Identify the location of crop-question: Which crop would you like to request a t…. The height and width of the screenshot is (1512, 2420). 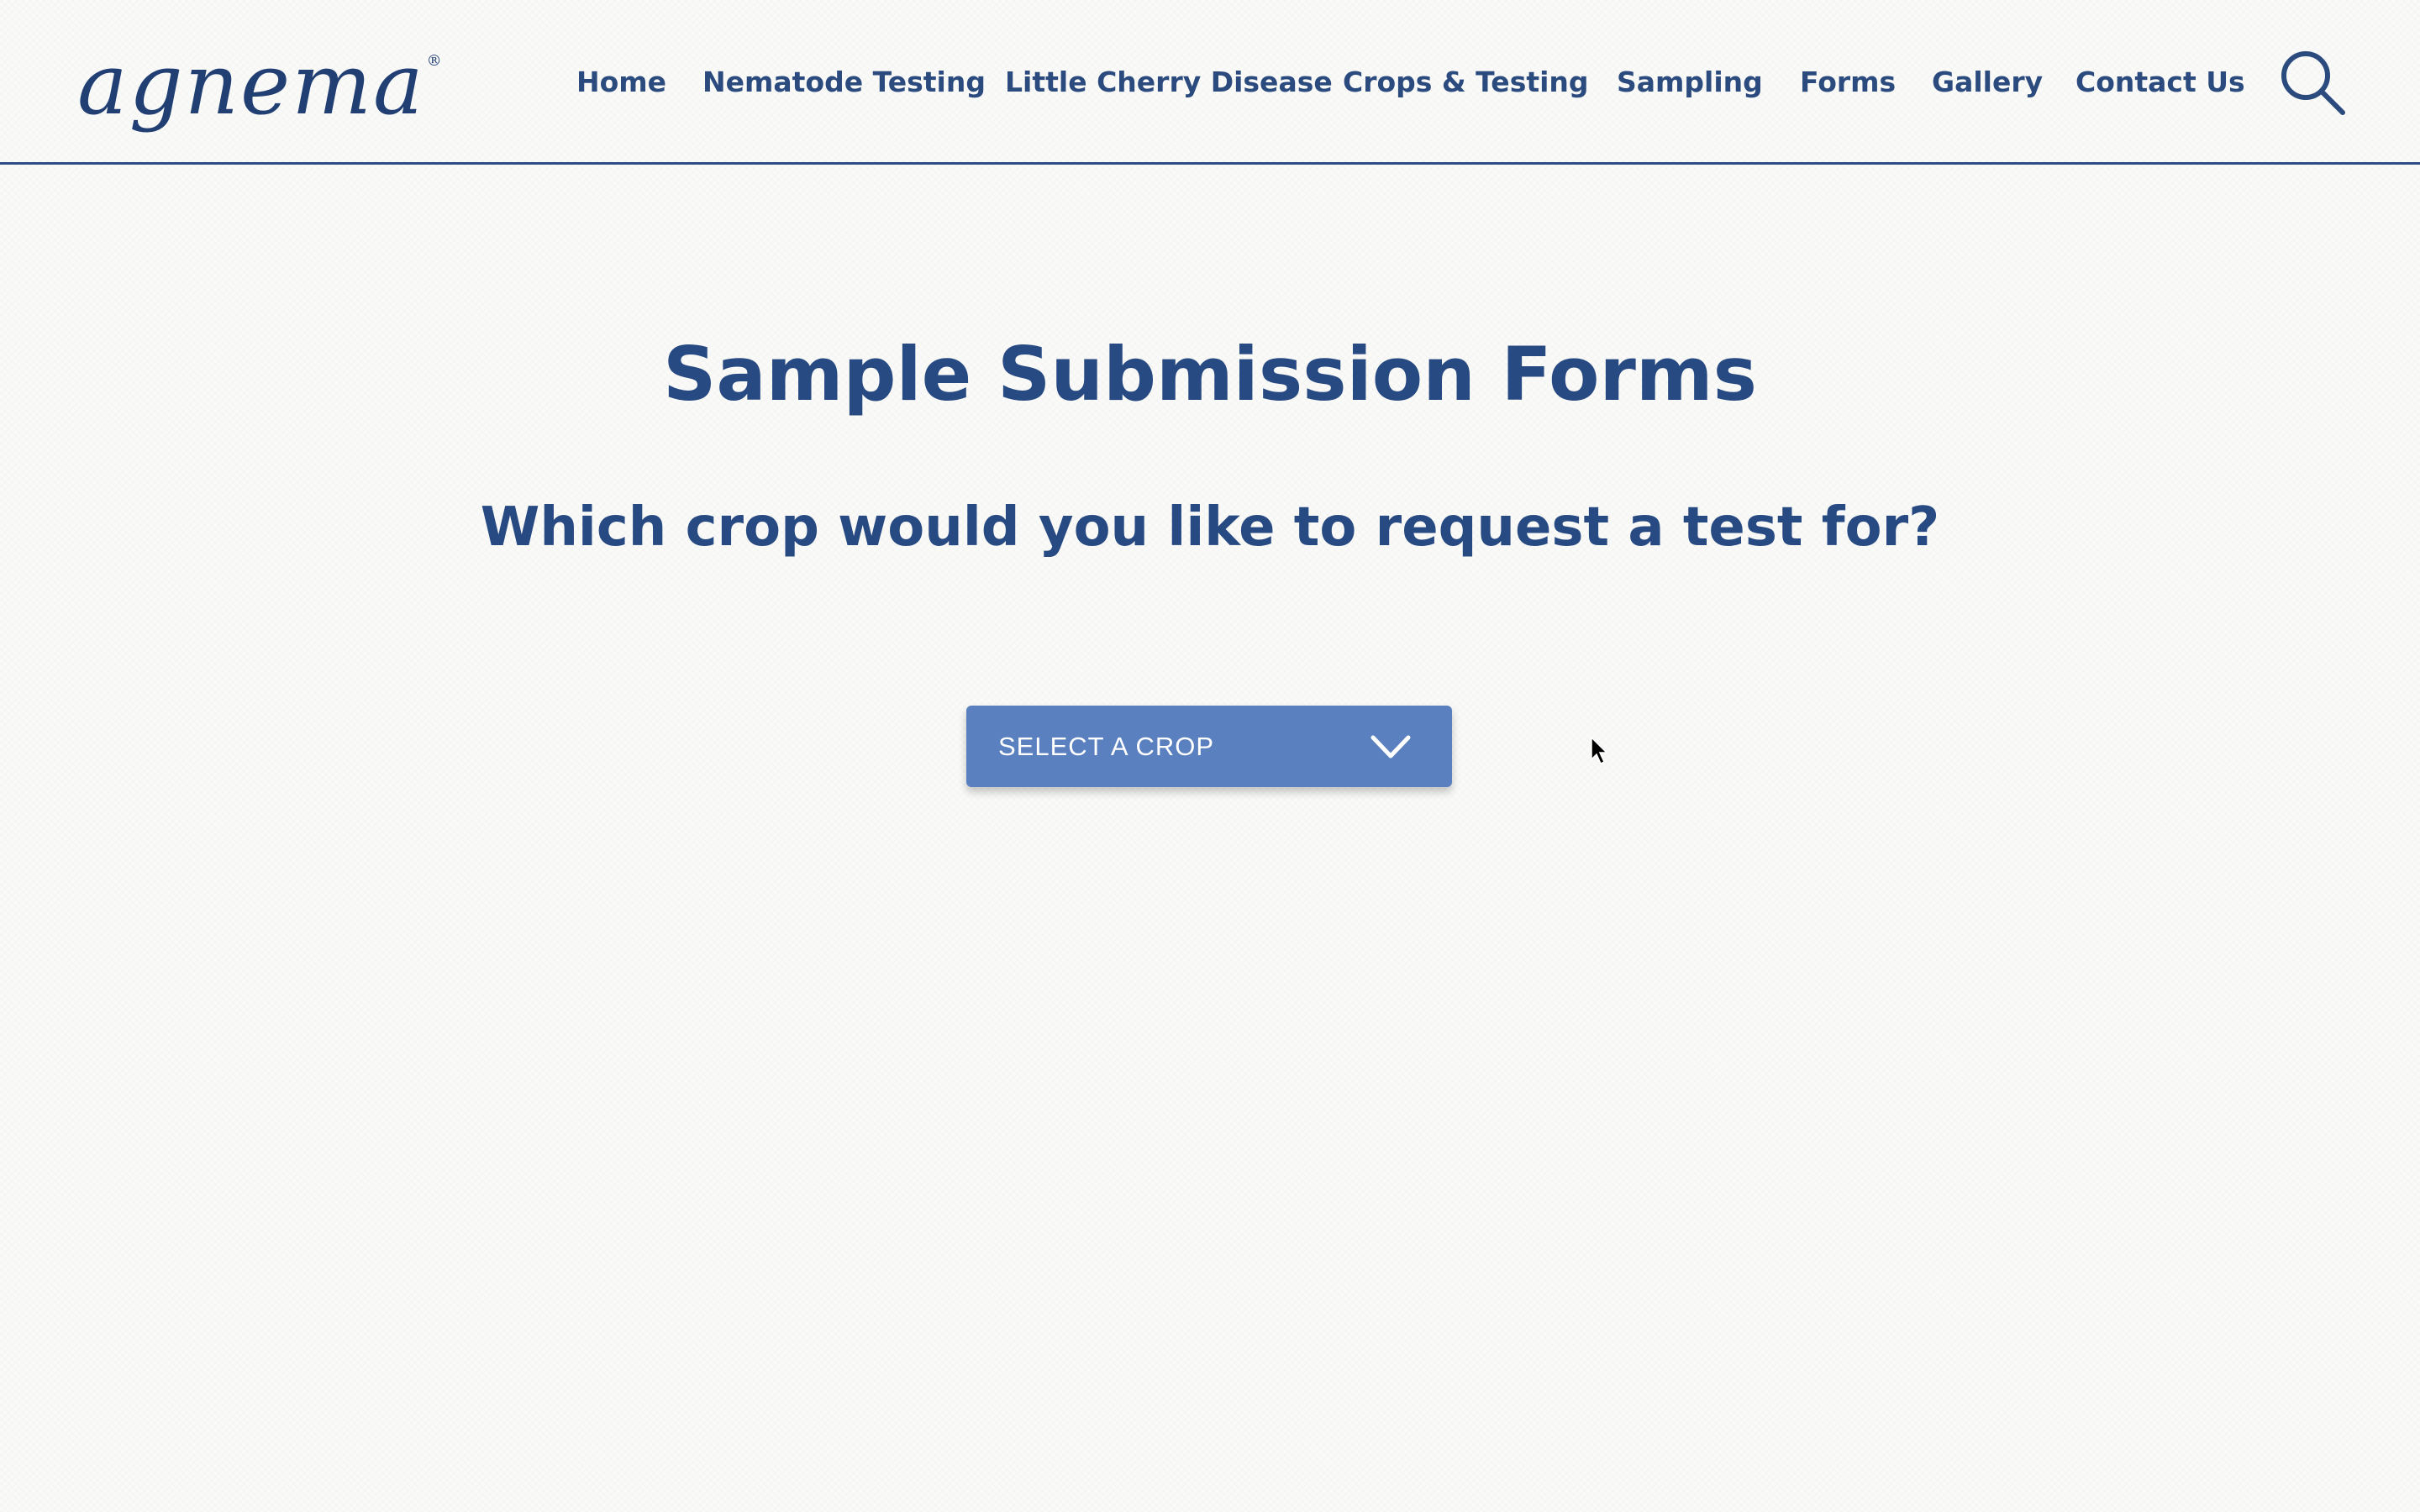
(1210, 527).